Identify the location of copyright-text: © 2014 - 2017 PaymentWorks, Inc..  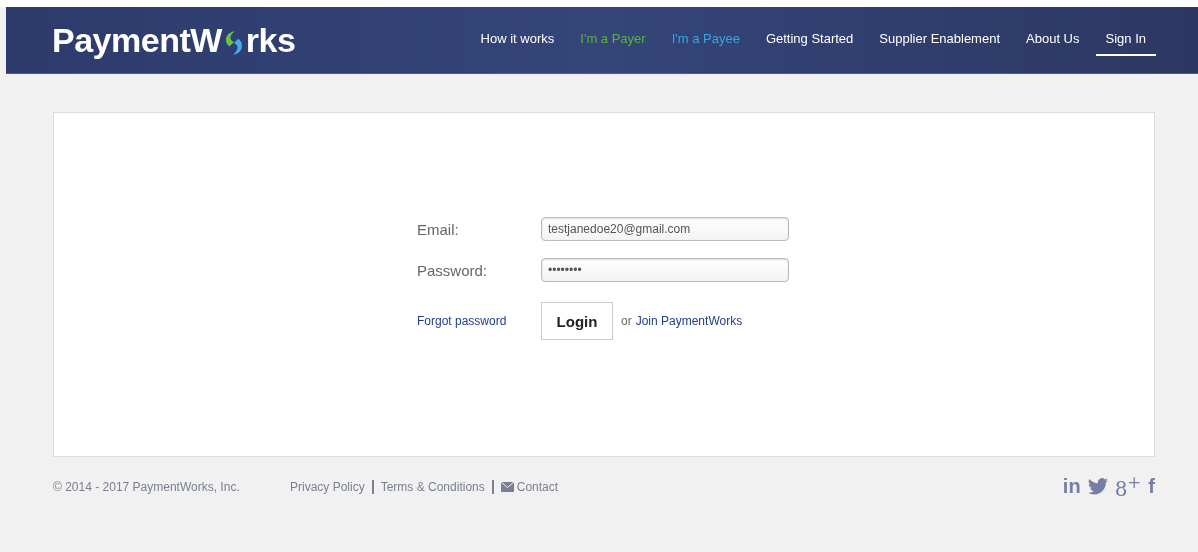
(147, 486).